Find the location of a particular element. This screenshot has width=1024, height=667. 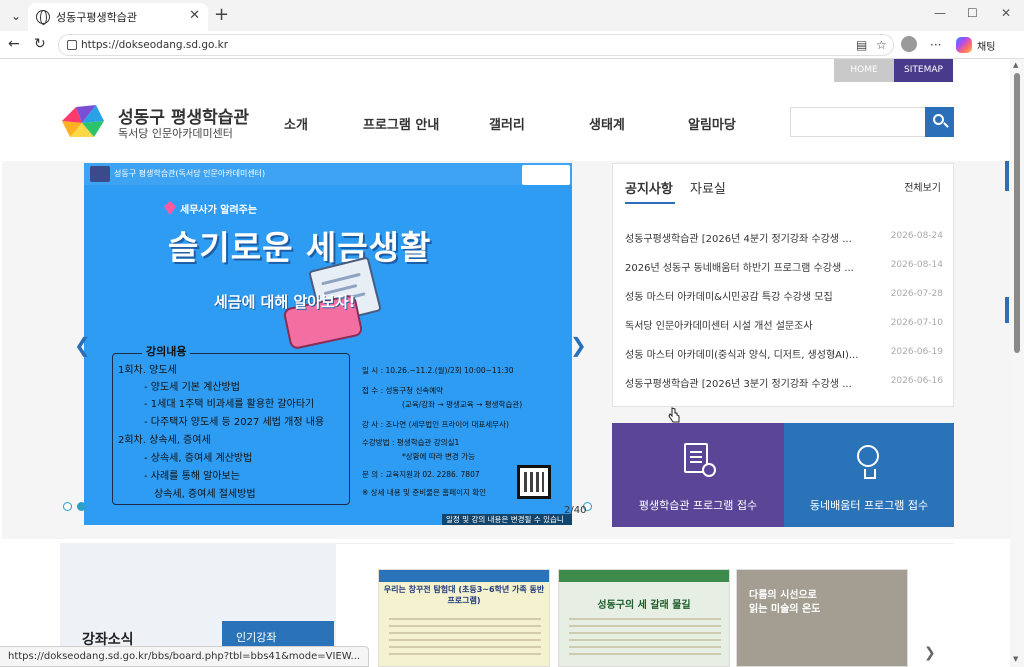

reader-mode-icon: ▤ is located at coordinates (861, 45).